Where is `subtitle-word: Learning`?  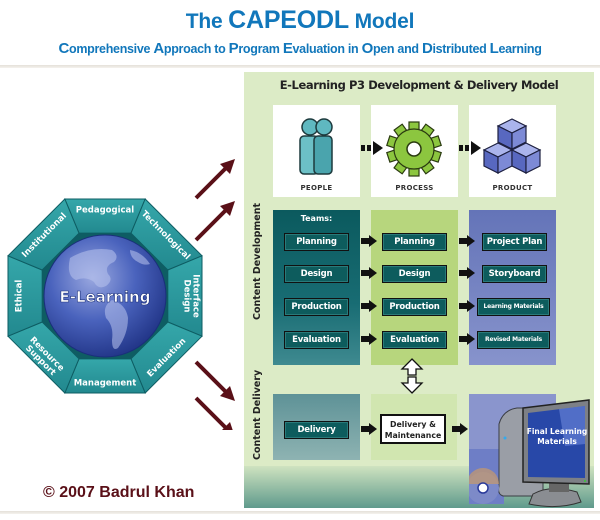 subtitle-word: Learning is located at coordinates (515, 48).